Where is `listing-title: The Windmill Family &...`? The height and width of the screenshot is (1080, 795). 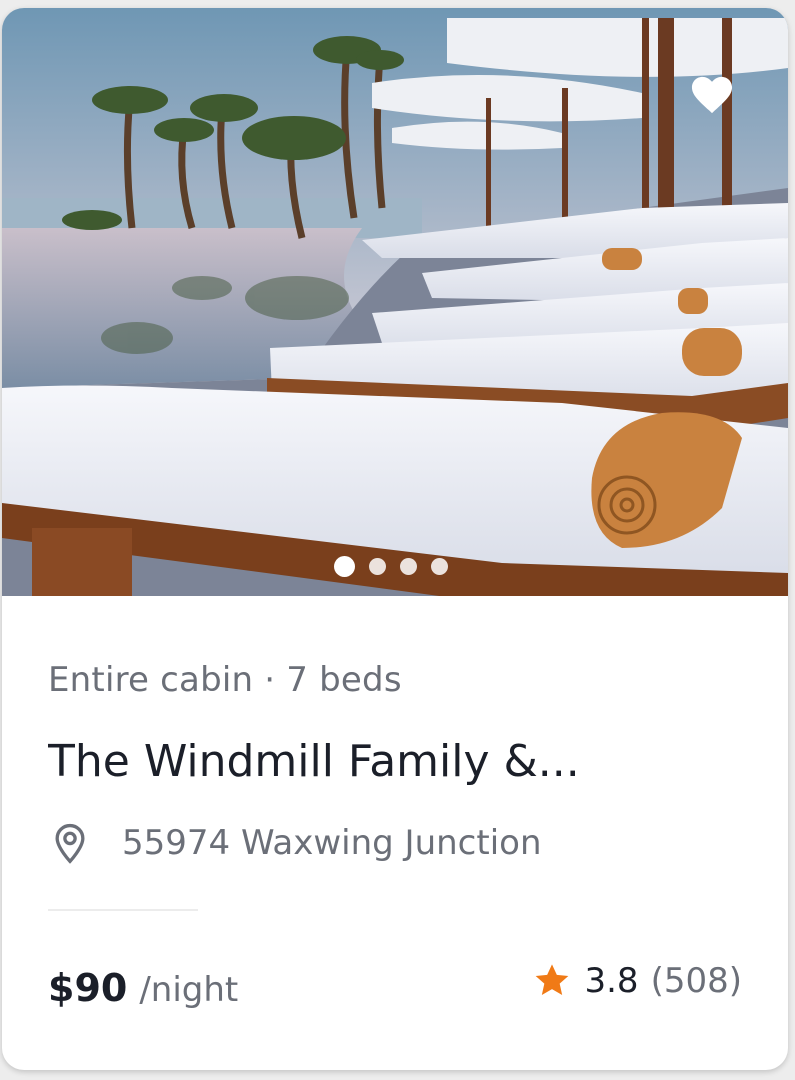
listing-title: The Windmill Family &... is located at coordinates (368, 761).